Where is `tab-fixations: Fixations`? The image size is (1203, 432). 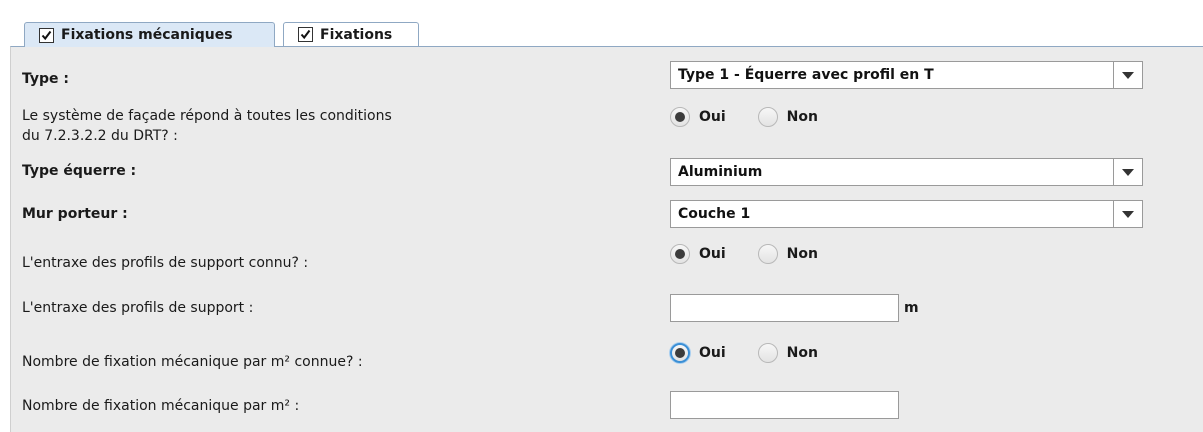 tab-fixations: Fixations is located at coordinates (351, 34).